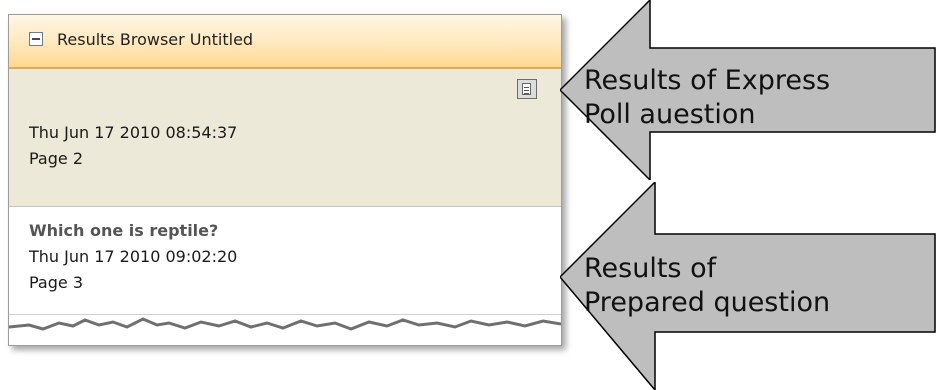 This screenshot has height=390, width=940. What do you see at coordinates (155, 39) in the screenshot?
I see `results-browser-title: Results Browser Untitled` at bounding box center [155, 39].